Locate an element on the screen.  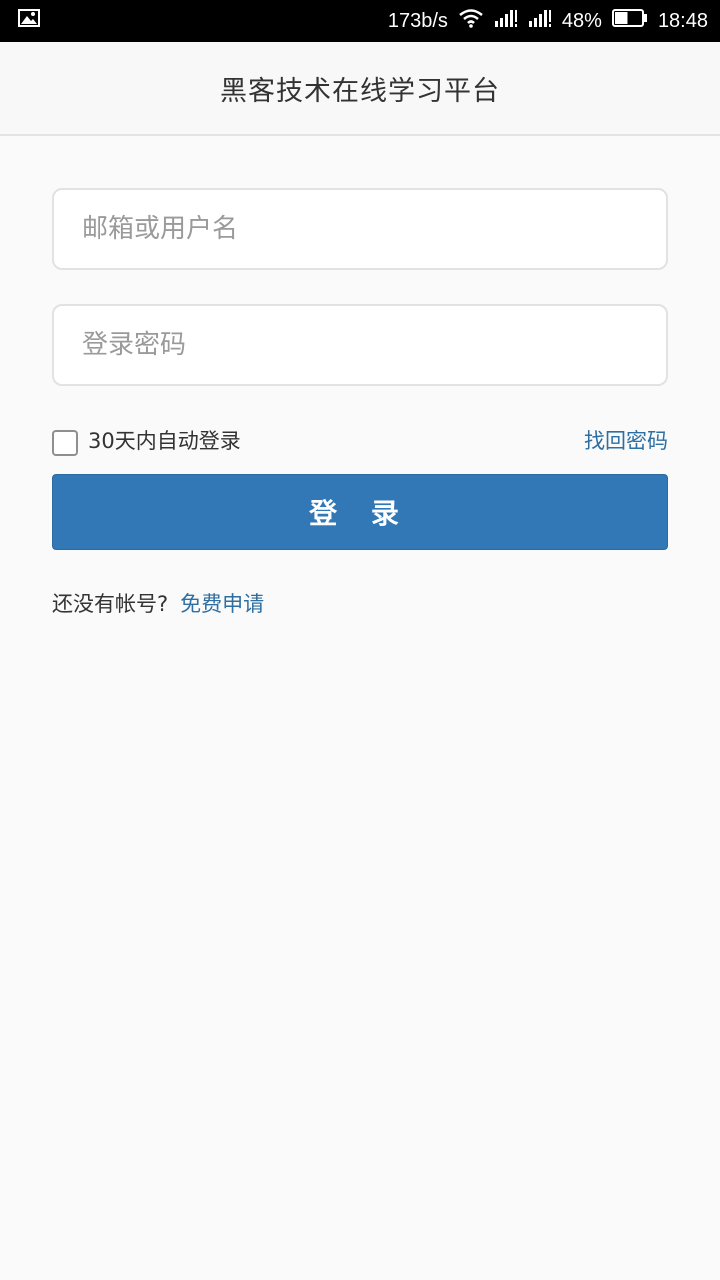
password-input is located at coordinates (360, 345).